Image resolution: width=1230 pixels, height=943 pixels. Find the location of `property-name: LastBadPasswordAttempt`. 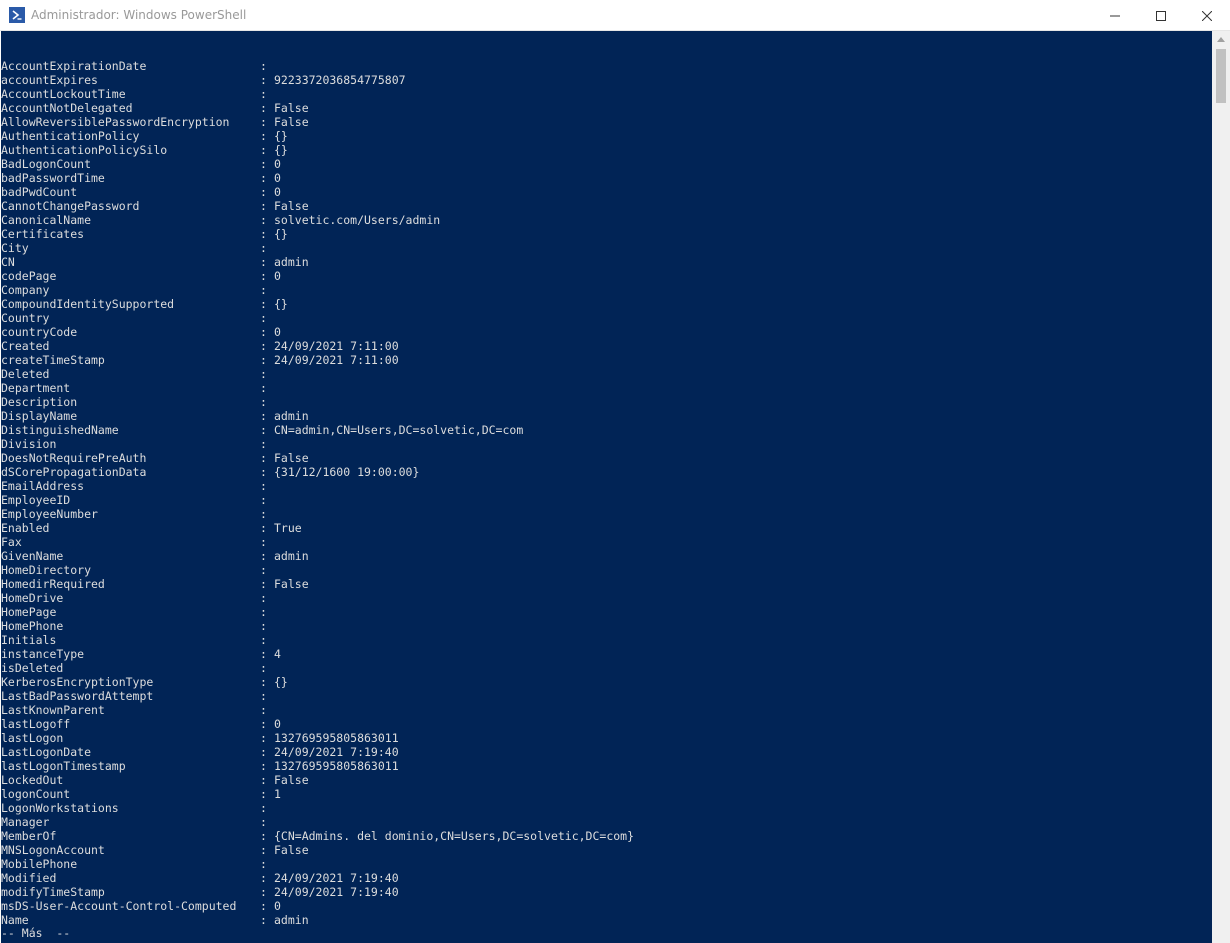

property-name: LastBadPasswordAttempt is located at coordinates (77, 696).